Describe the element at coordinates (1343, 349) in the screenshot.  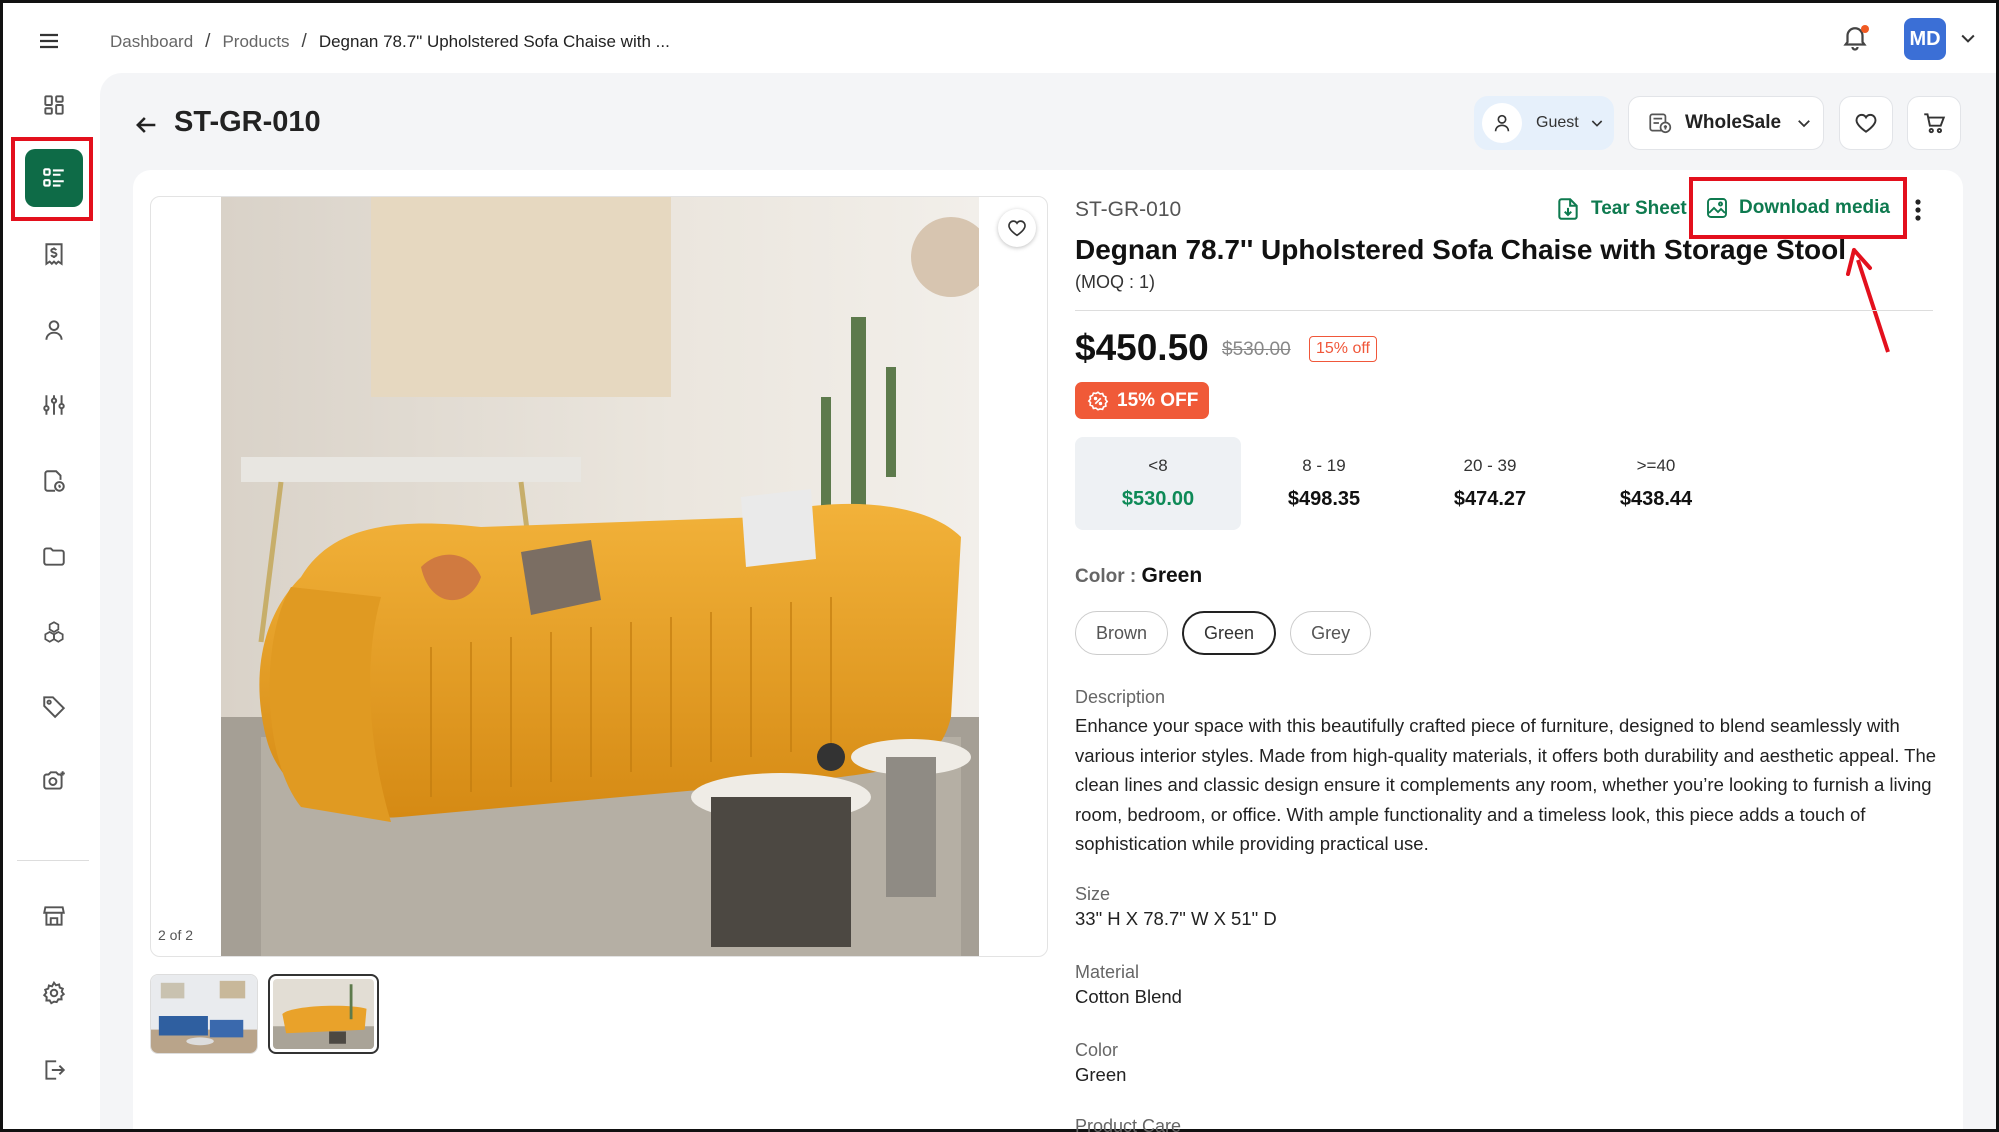
I see `discount-tag: 15% off` at that location.